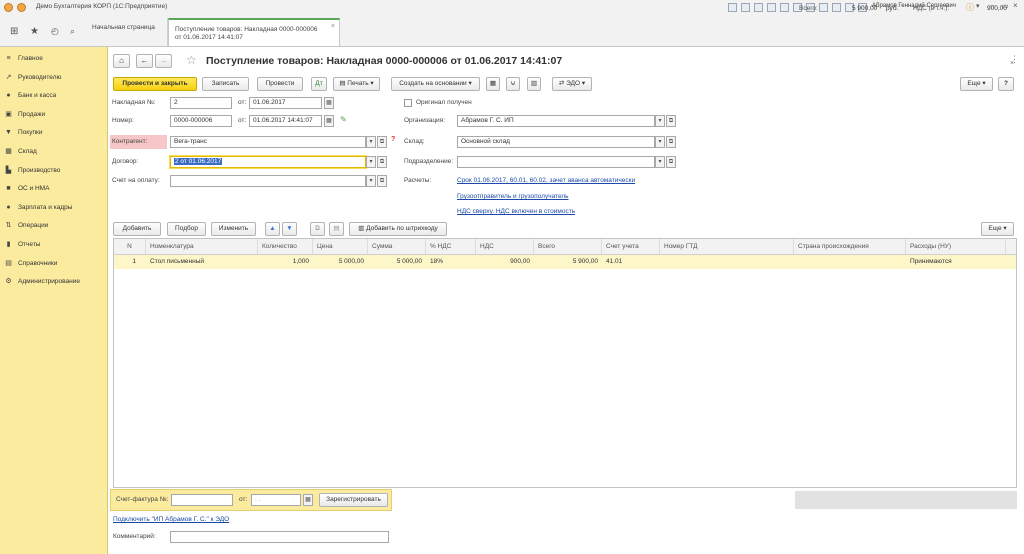 Image resolution: width=1024 pixels, height=554 pixels. I want to click on search-icon: ⌕, so click(72, 31).